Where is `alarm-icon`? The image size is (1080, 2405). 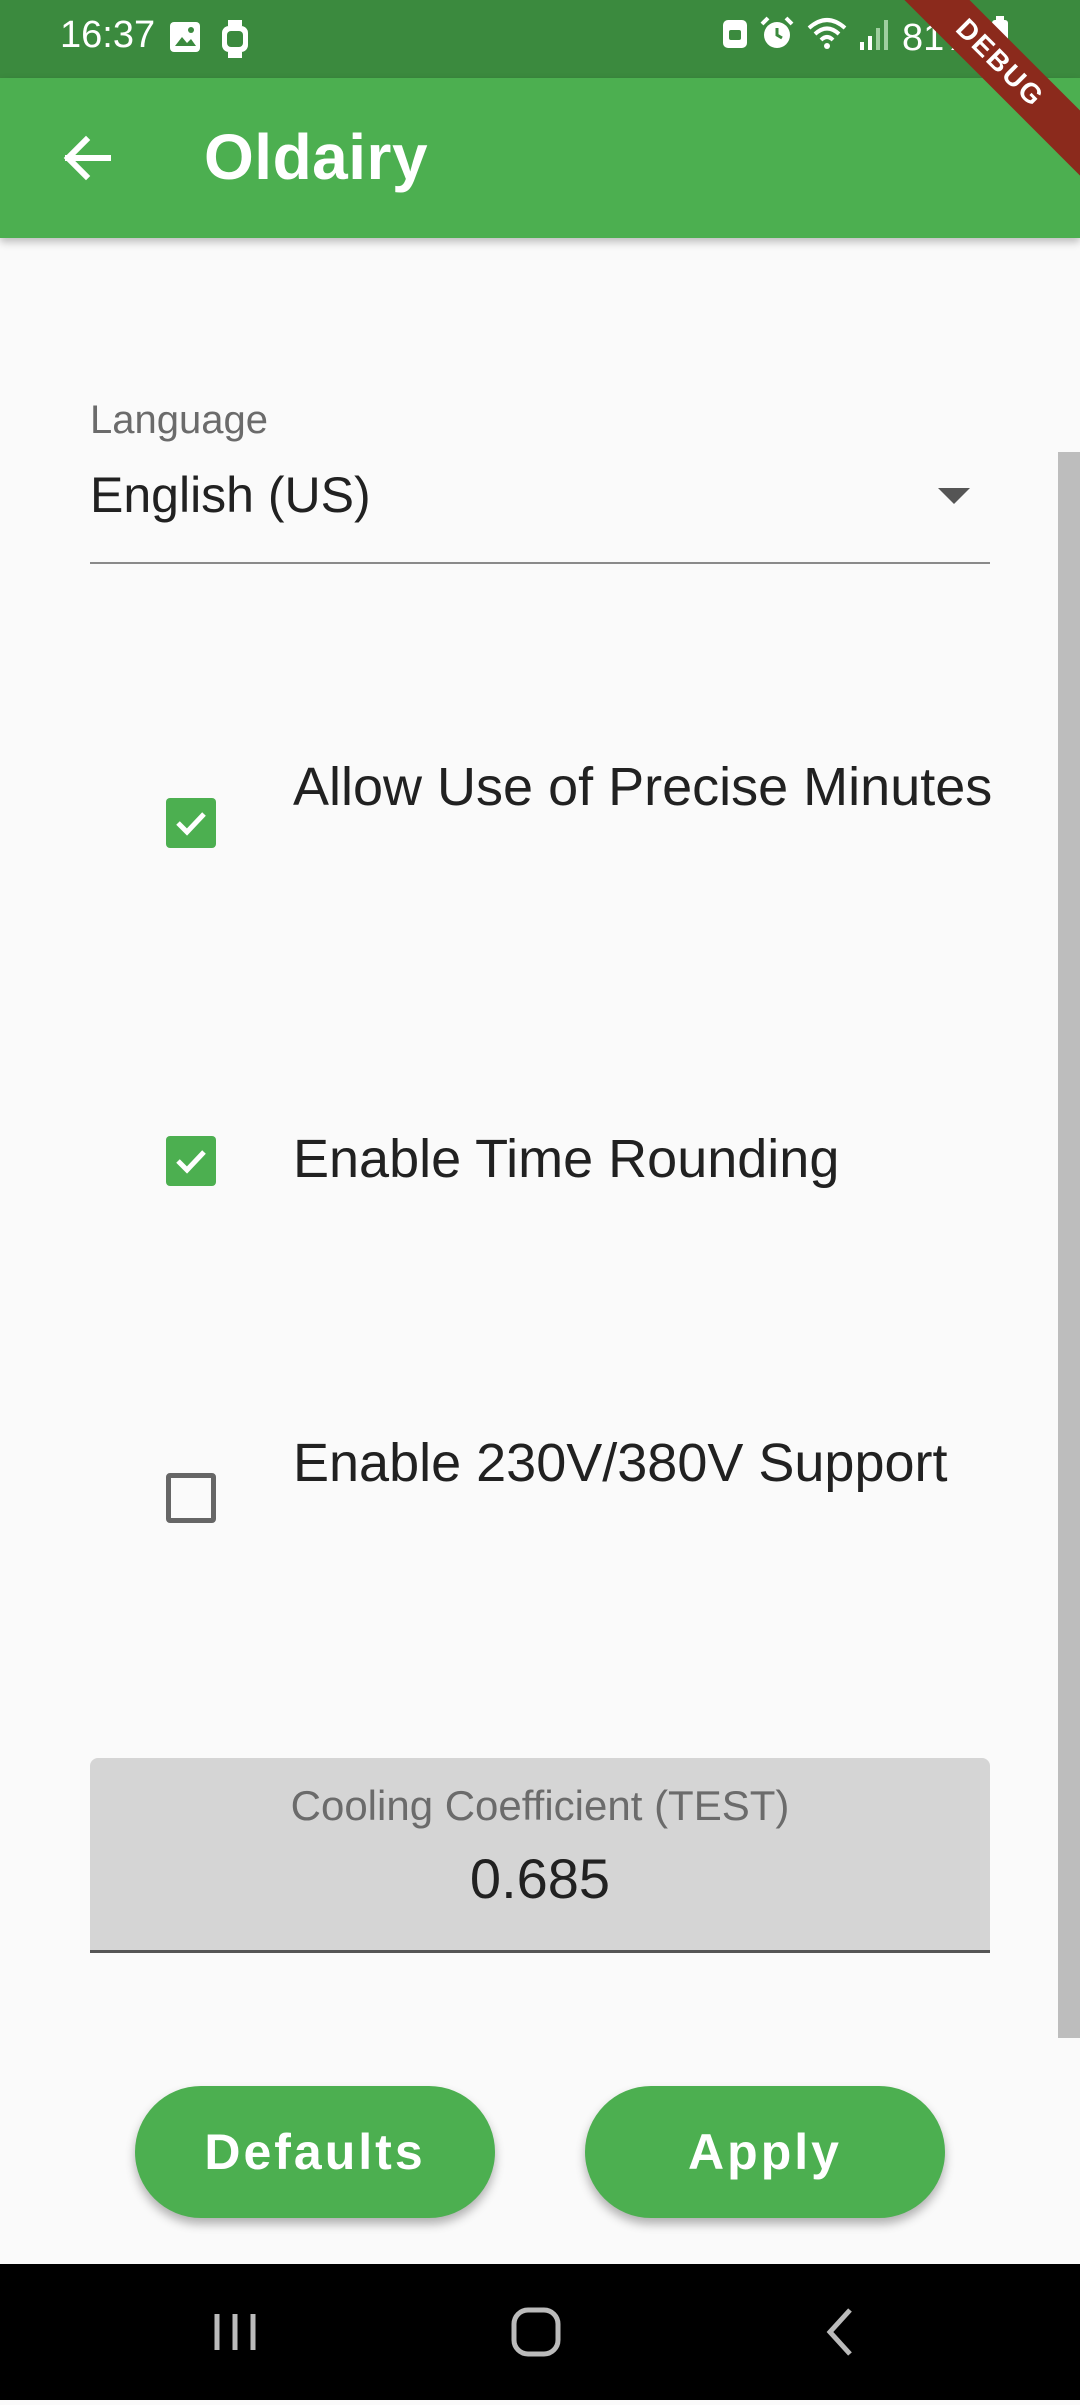
alarm-icon is located at coordinates (777, 38).